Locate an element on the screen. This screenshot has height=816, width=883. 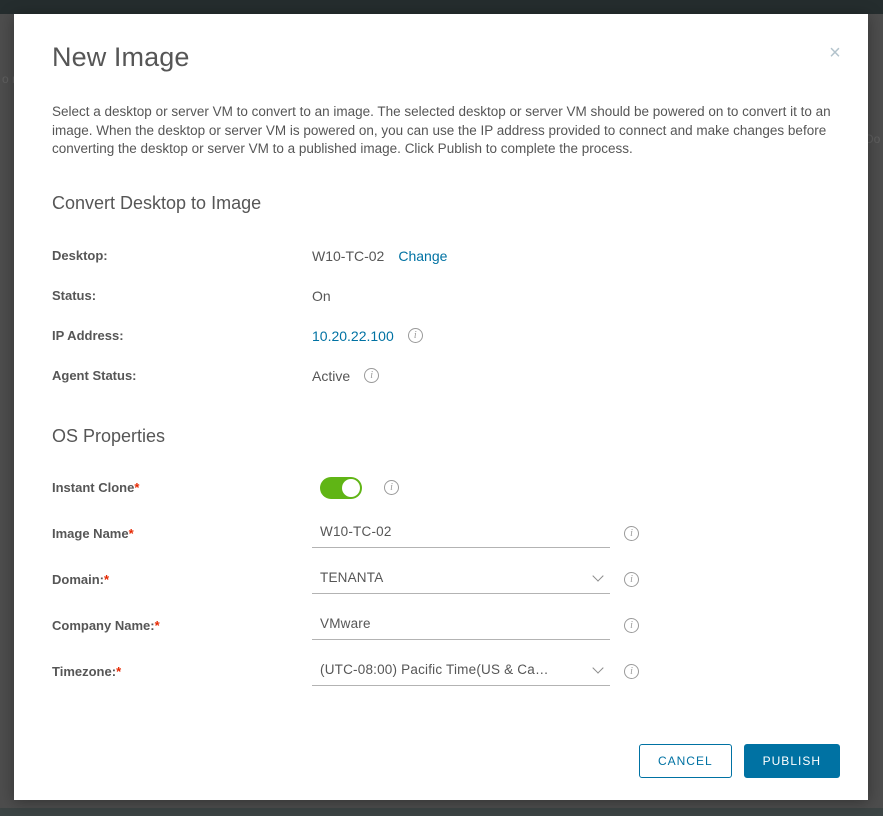
info-icon-agent-status: i is located at coordinates (372, 375).